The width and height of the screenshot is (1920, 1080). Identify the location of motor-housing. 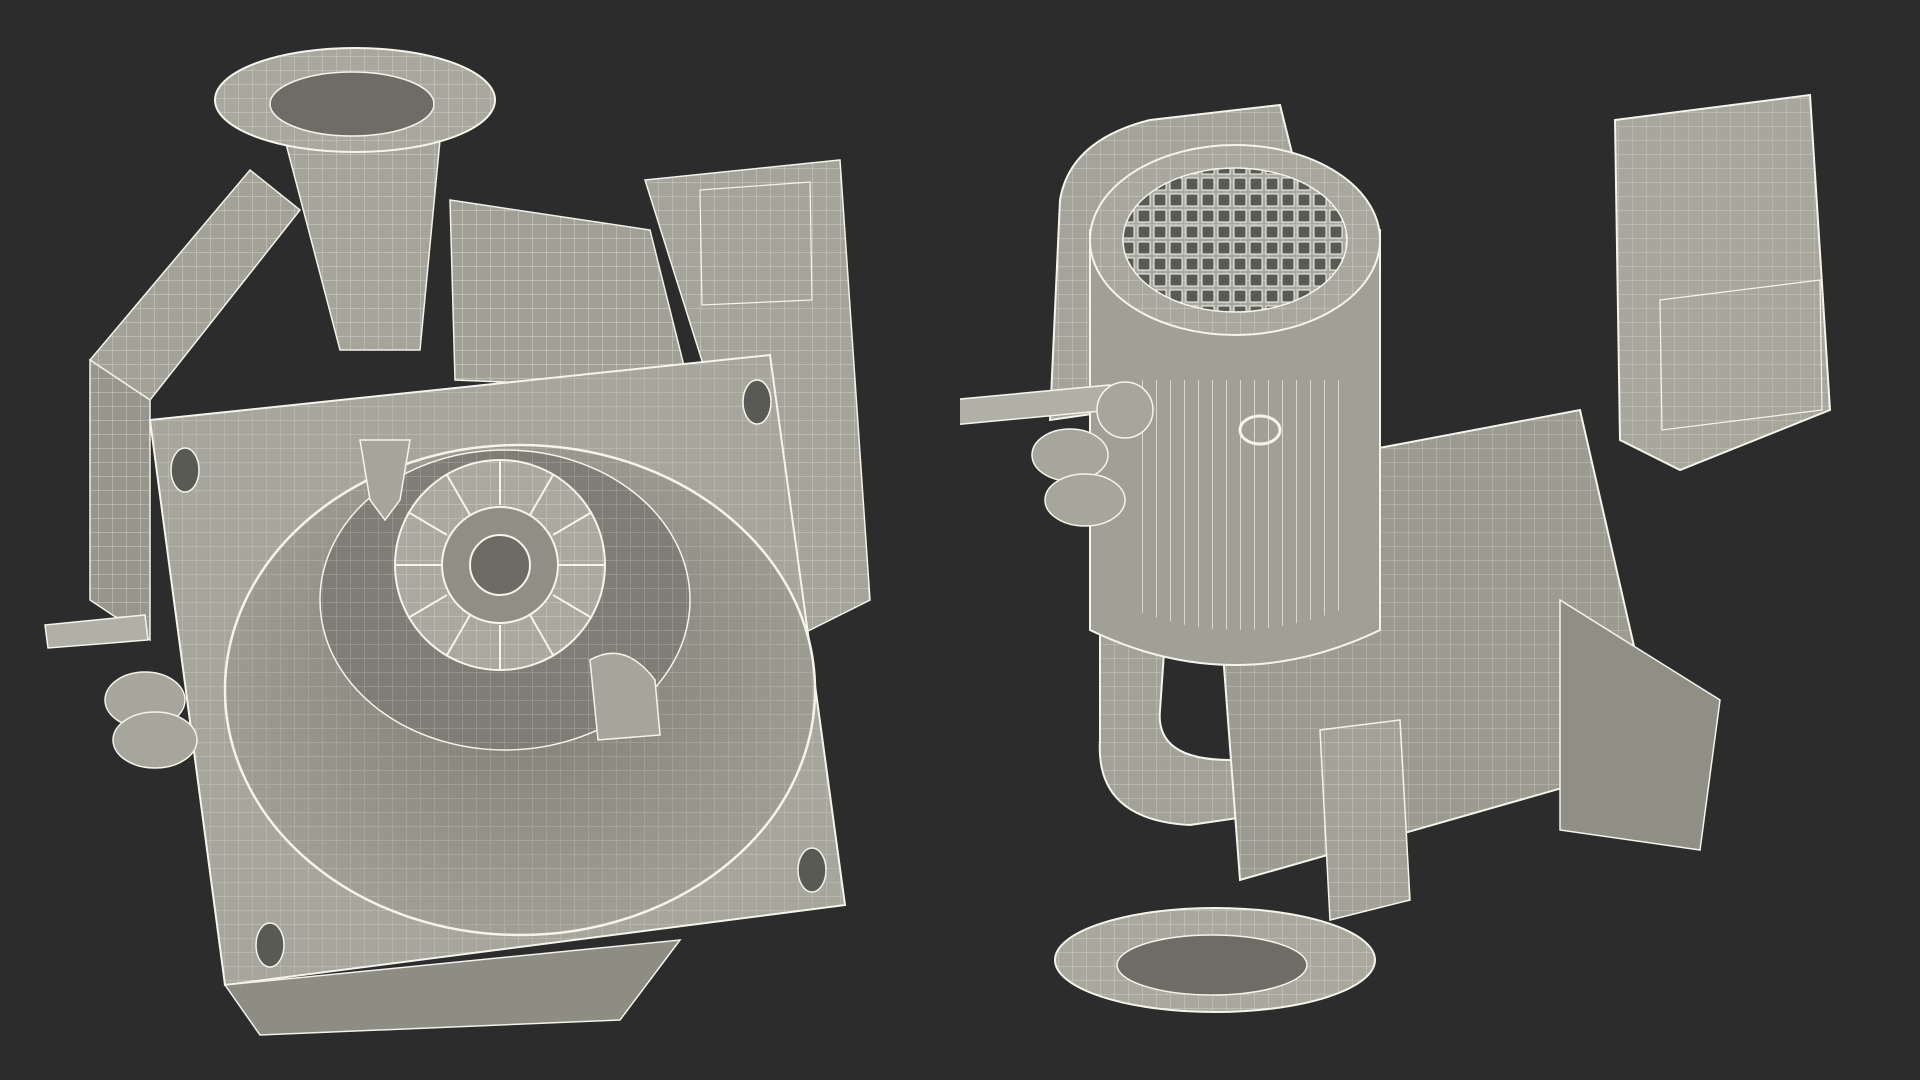
(570, 295).